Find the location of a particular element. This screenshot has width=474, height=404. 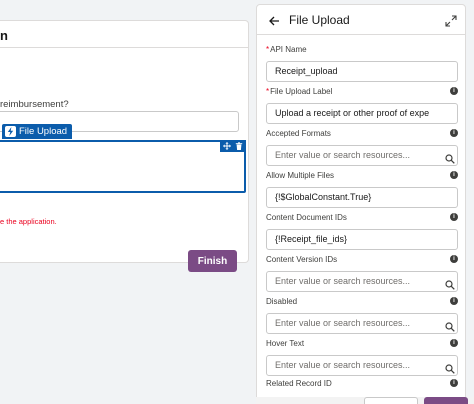

file-upload-label-label: *File Upload Label is located at coordinates (299, 91).